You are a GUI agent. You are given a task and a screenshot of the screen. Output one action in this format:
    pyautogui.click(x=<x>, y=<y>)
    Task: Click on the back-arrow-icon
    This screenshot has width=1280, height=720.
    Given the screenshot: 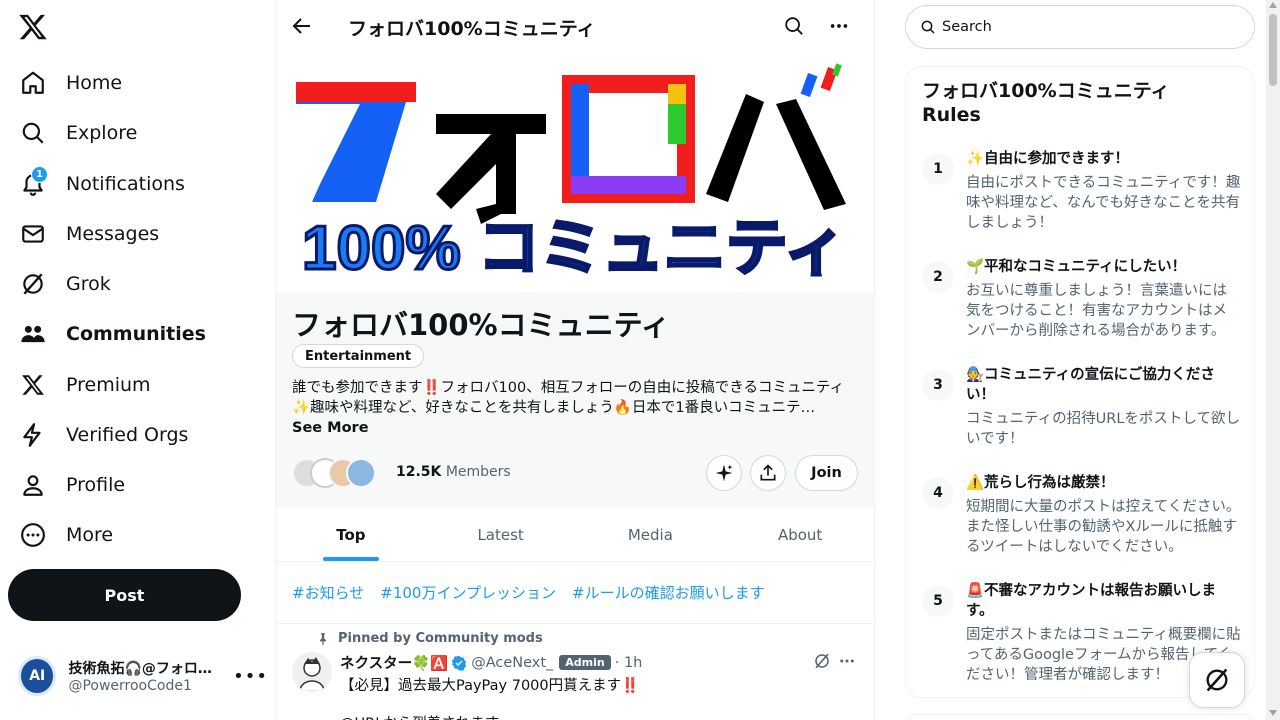 What is the action you would take?
    pyautogui.click(x=302, y=26)
    